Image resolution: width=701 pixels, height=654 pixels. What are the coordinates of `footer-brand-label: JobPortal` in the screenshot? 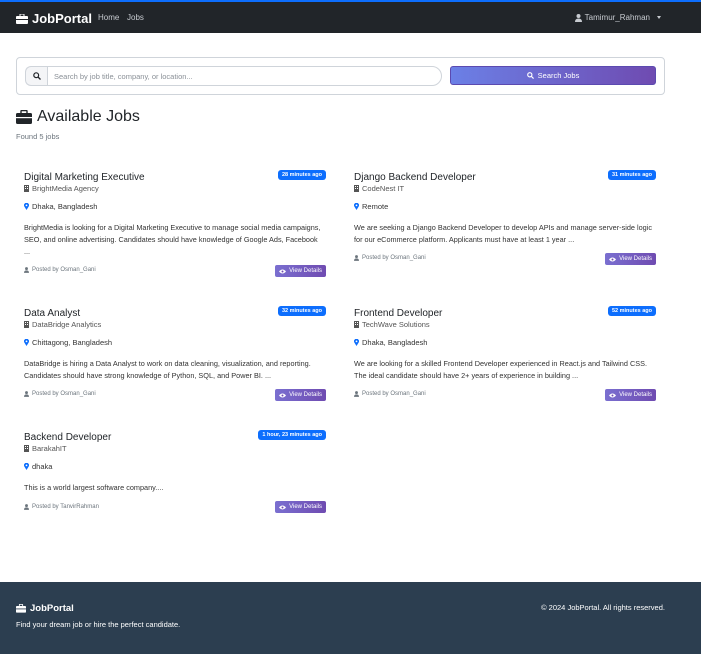 It's located at (52, 608).